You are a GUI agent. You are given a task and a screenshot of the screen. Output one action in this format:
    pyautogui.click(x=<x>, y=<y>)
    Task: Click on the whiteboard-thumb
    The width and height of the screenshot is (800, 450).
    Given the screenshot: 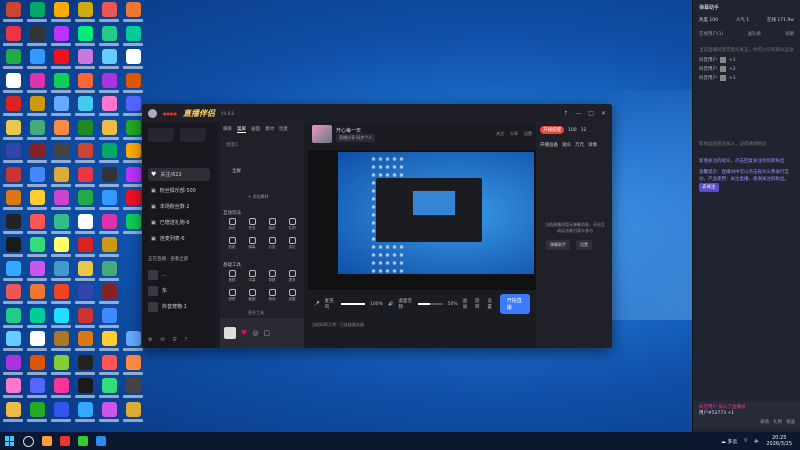 What is the action you would take?
    pyautogui.click(x=230, y=333)
    